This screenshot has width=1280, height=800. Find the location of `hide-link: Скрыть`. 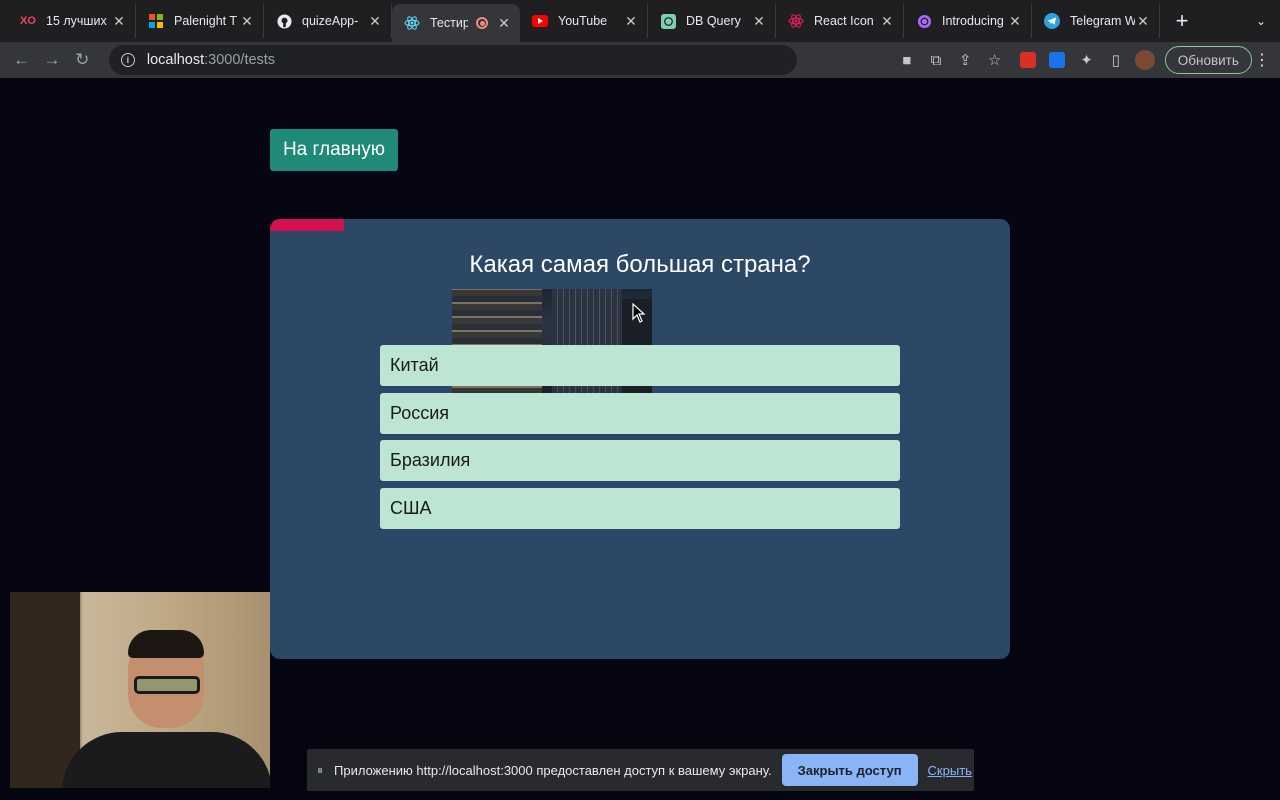

hide-link: Скрыть is located at coordinates (950, 770).